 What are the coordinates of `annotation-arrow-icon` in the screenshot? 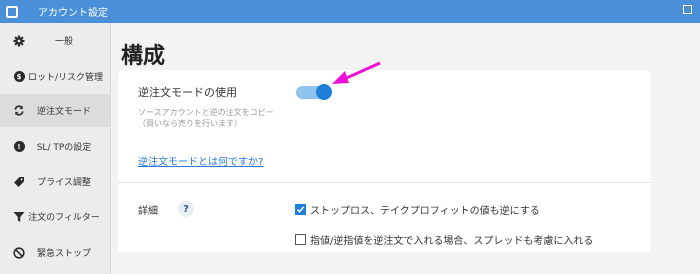 It's located at (356, 72).